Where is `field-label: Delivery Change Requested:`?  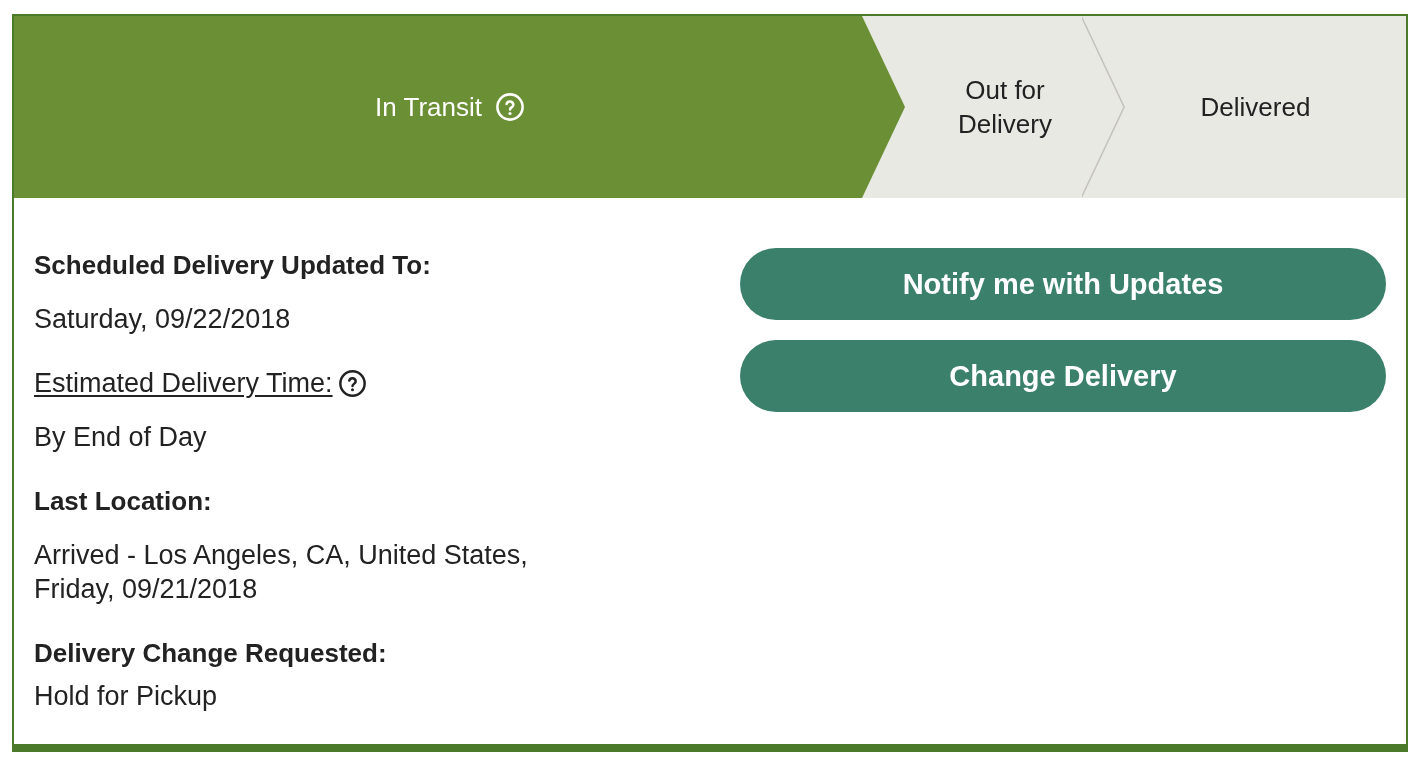
field-label: Delivery Change Requested: is located at coordinates (210, 653).